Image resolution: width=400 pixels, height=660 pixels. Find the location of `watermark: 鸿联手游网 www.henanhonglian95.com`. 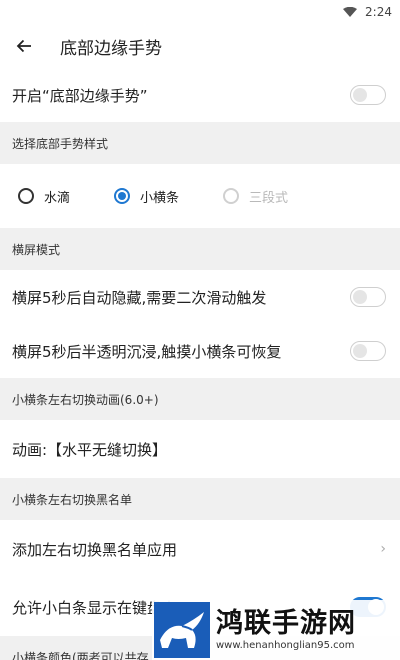

watermark: 鸿联手游网 www.henanhonglian95.com is located at coordinates (276, 630).